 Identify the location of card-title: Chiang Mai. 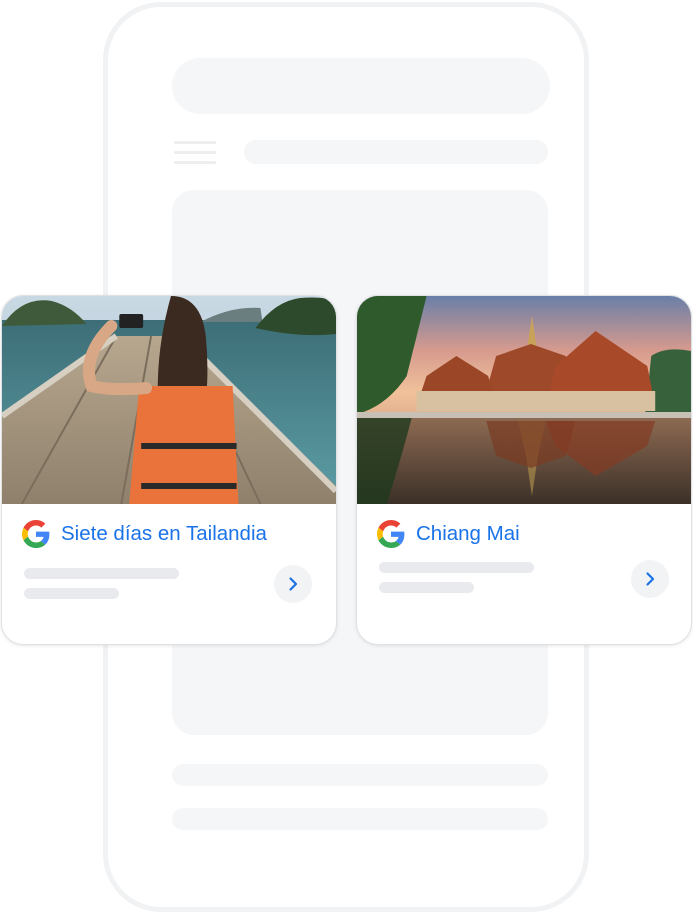
(468, 534).